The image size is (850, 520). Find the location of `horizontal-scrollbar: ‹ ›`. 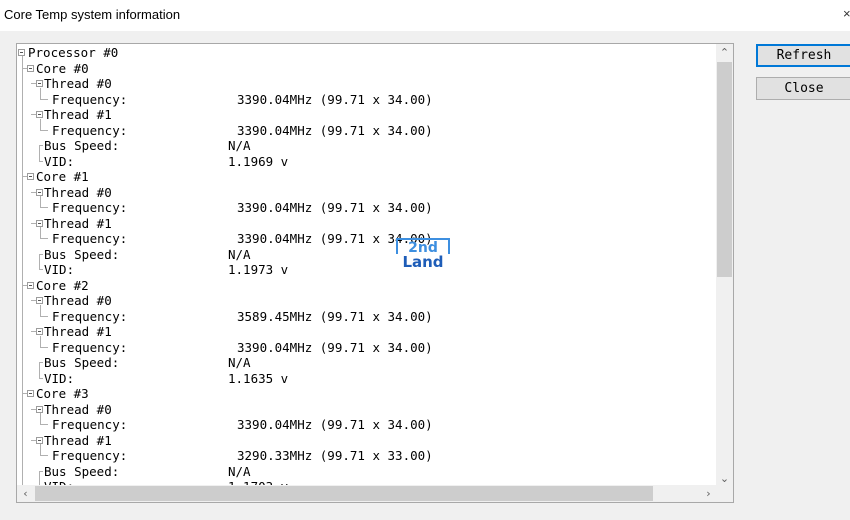

horizontal-scrollbar: ‹ › is located at coordinates (367, 493).